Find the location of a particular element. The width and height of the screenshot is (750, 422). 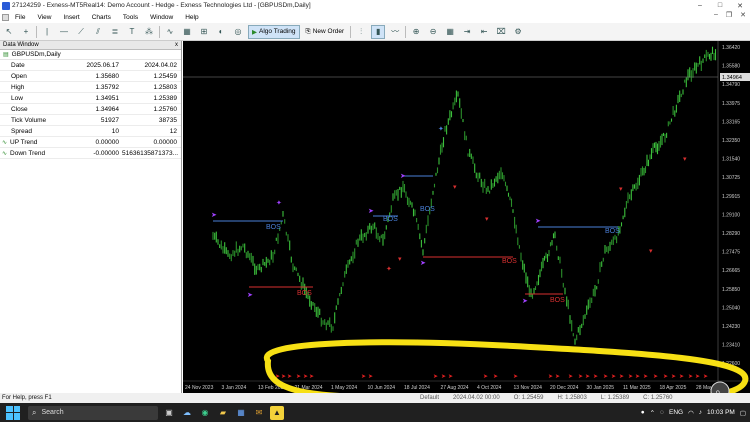

algo-trading-button: ▶ Algo Trading is located at coordinates (274, 31).